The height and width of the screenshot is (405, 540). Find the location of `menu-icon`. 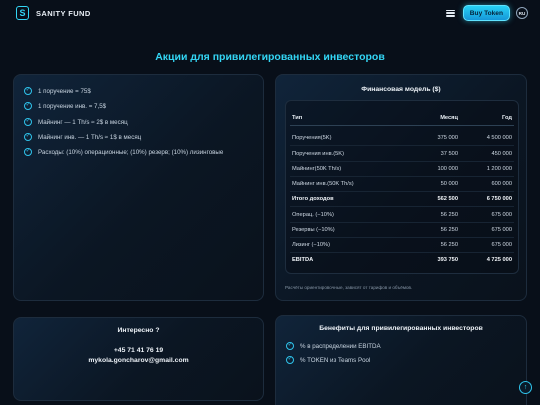

menu-icon is located at coordinates (450, 13).